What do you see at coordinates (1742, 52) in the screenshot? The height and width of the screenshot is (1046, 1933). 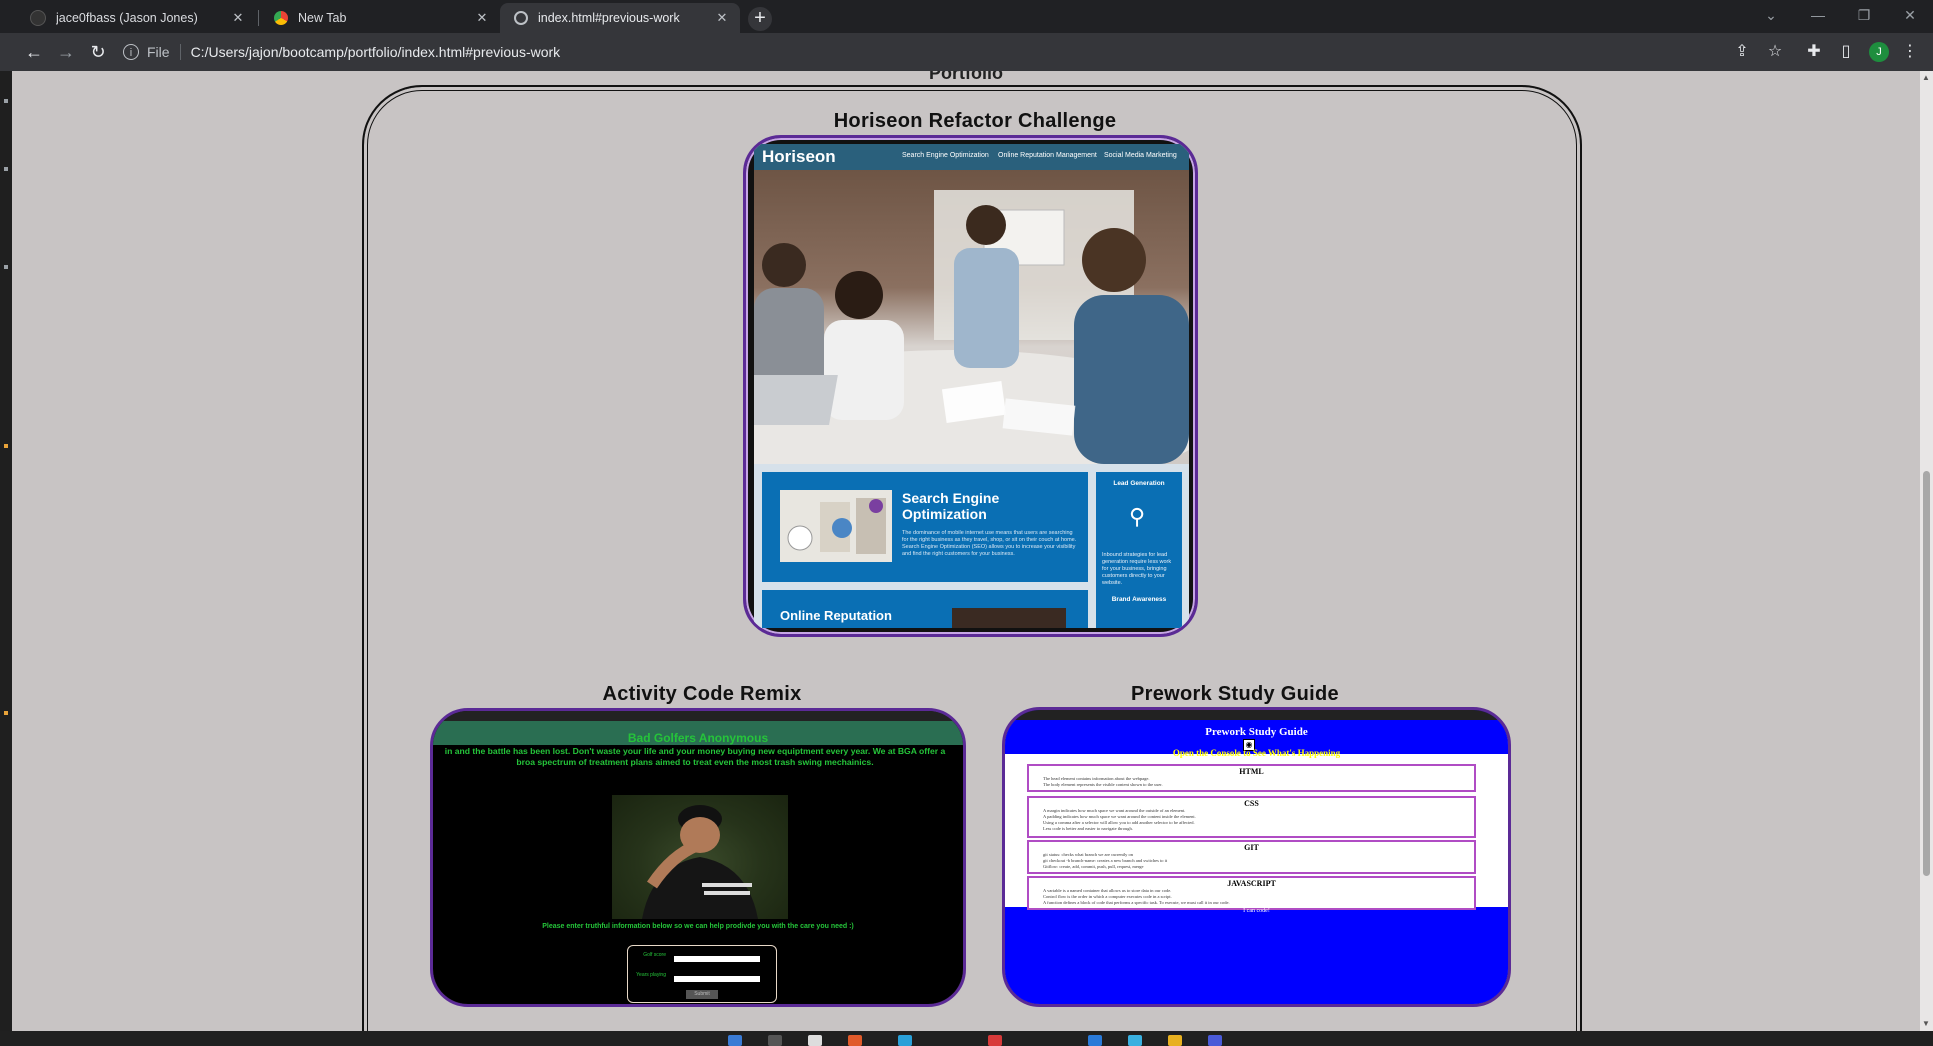 I see `share-icon: ⇪` at bounding box center [1742, 52].